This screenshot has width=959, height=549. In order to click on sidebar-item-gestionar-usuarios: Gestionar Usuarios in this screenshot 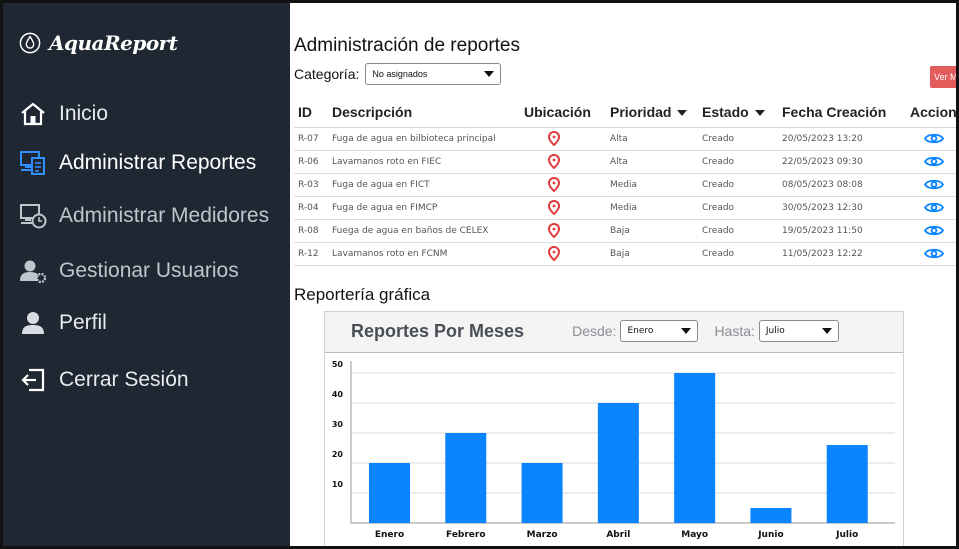, I will do `click(129, 271)`.